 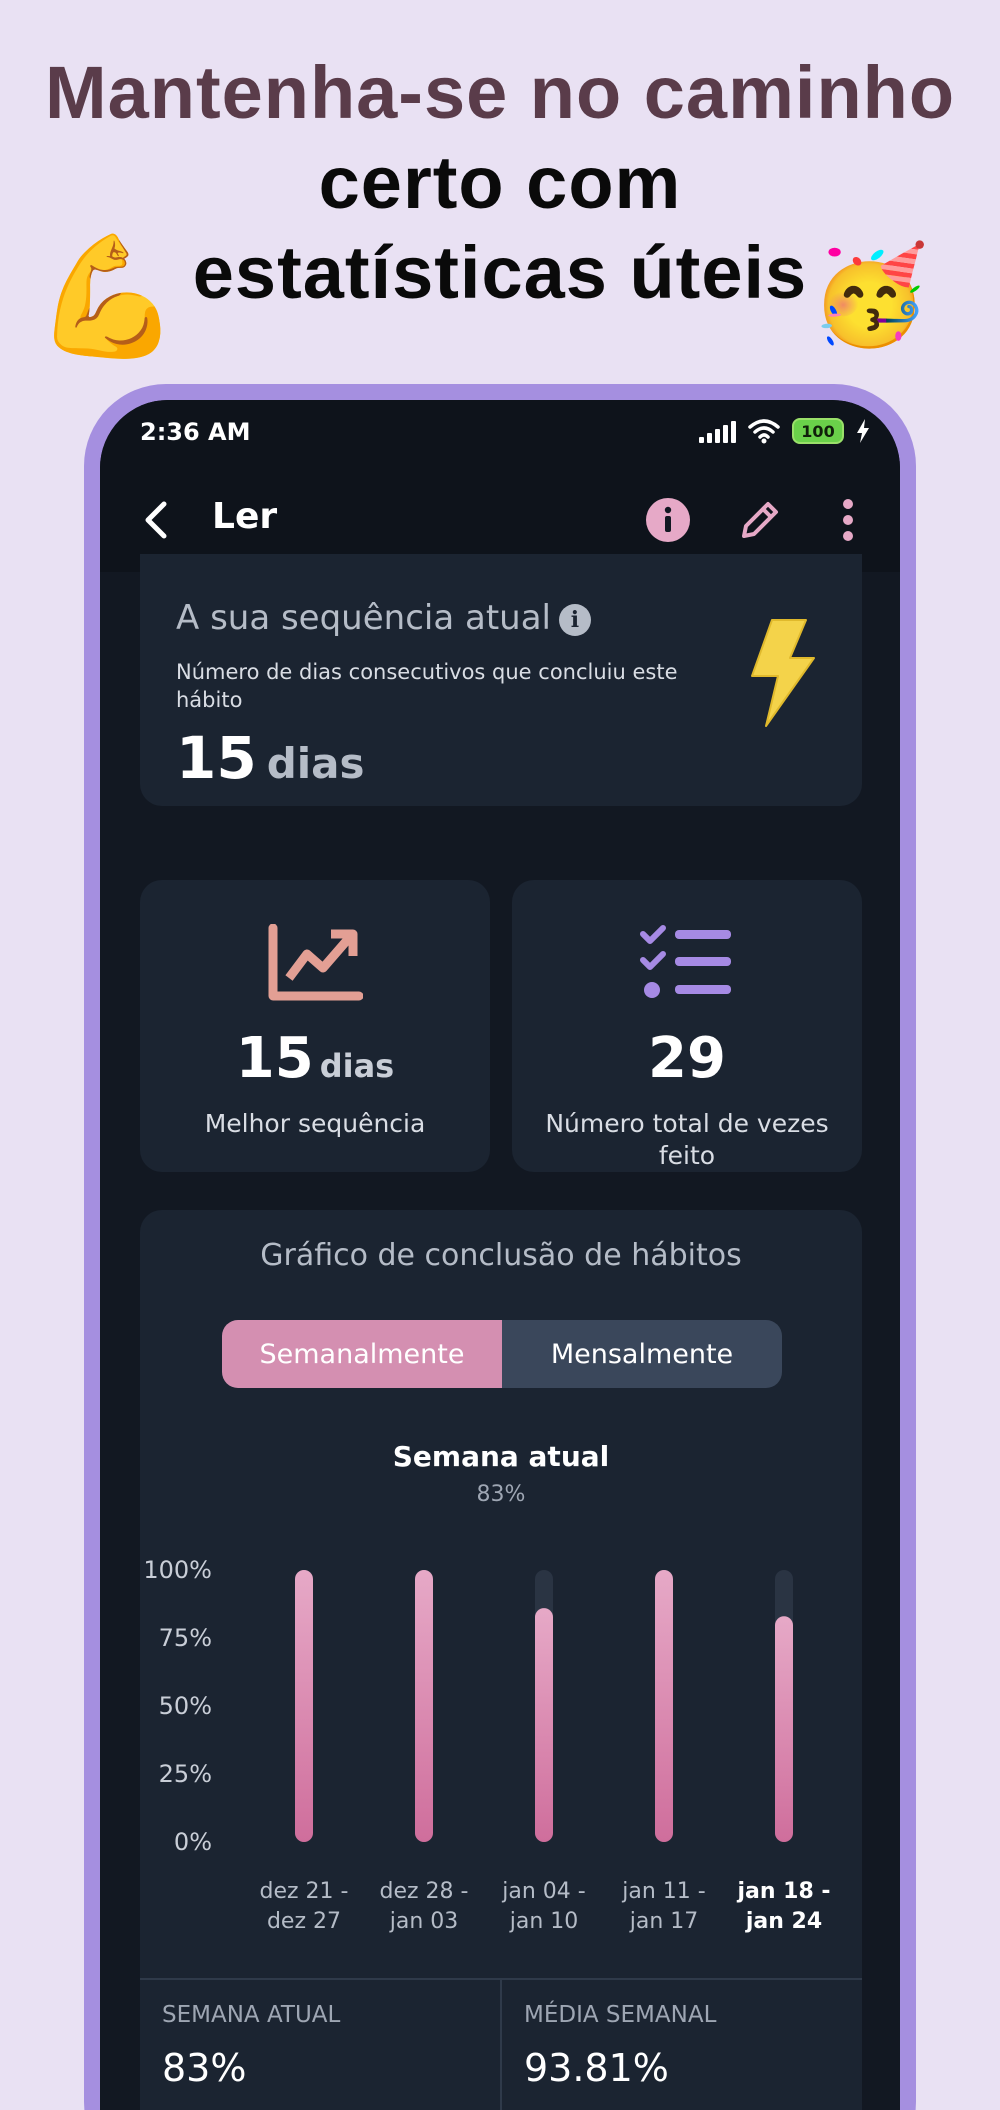 I want to click on lightning-icon, so click(x=783, y=673).